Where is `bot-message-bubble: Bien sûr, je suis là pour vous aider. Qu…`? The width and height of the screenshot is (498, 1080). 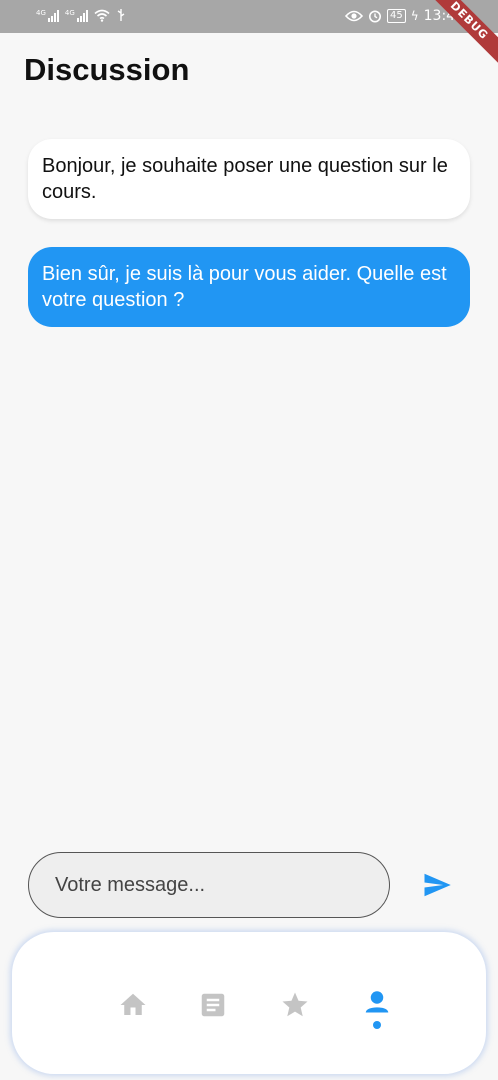 bot-message-bubble: Bien sûr, je suis là pour vous aider. Qu… is located at coordinates (249, 287).